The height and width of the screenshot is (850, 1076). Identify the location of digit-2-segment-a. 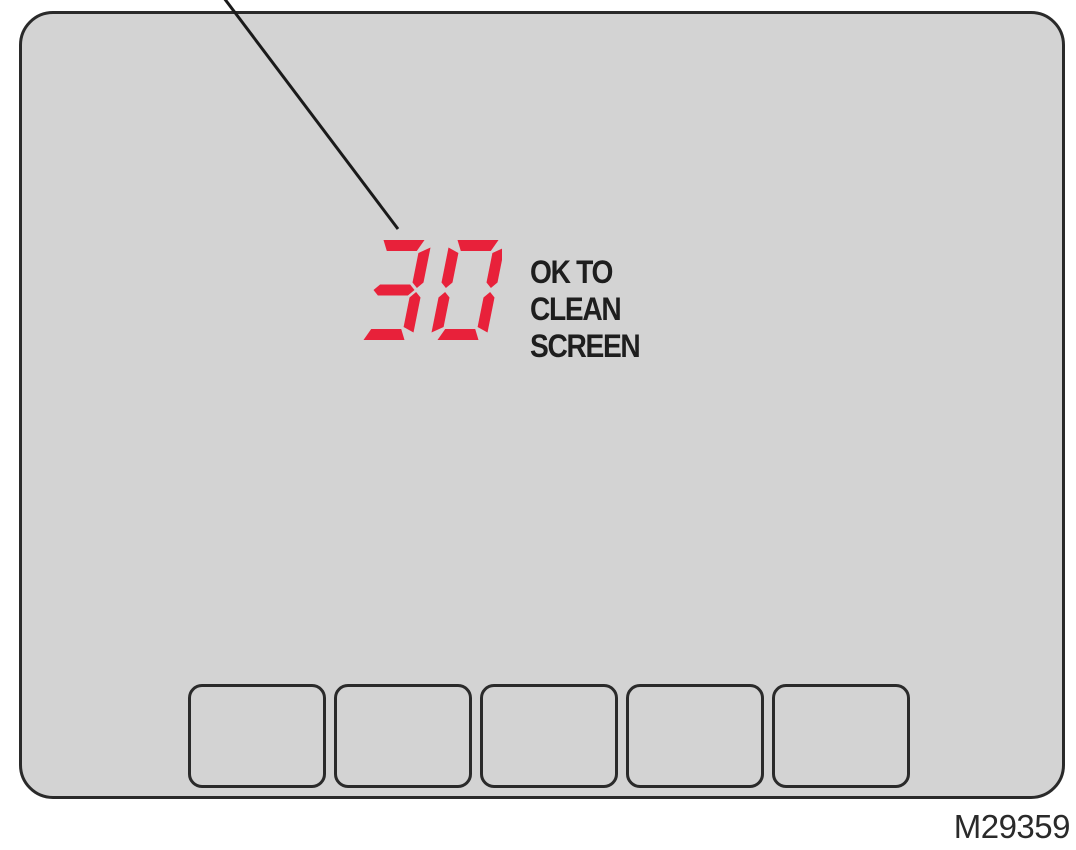
(478, 245).